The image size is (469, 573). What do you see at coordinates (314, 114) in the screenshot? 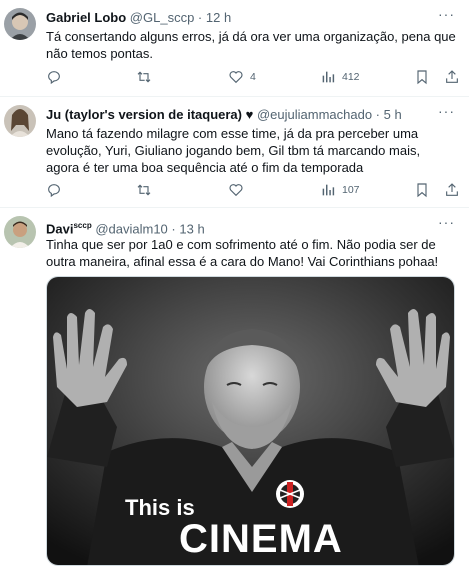
I see `author-handle: @eujuliammachado` at bounding box center [314, 114].